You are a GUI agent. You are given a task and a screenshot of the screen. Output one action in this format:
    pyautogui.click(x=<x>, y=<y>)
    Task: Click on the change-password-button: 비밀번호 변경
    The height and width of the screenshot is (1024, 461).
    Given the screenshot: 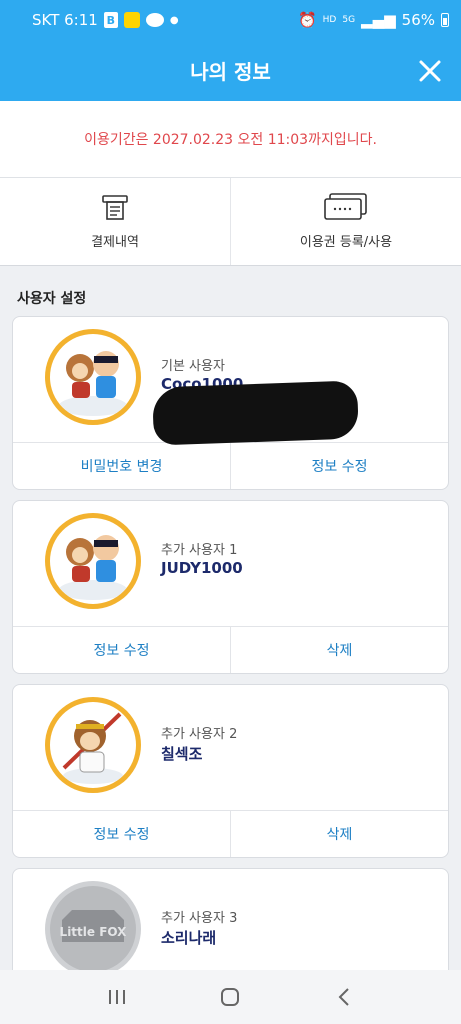 What is the action you would take?
    pyautogui.click(x=121, y=466)
    